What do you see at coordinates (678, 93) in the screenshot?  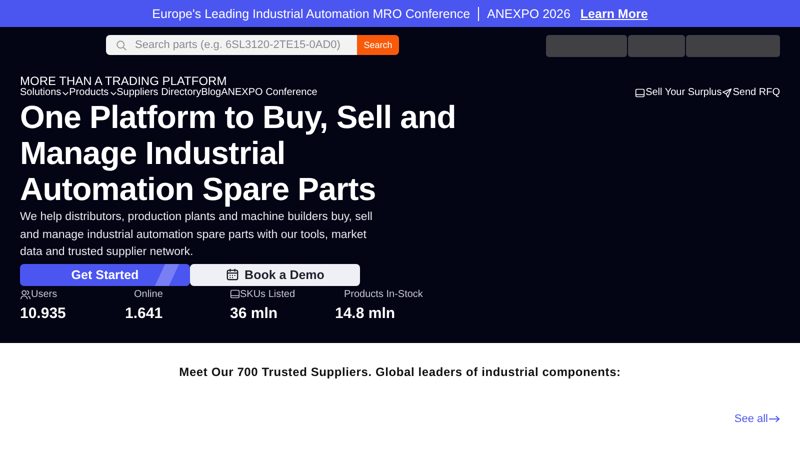 I see `nav-link: Sell Your Surplus` at bounding box center [678, 93].